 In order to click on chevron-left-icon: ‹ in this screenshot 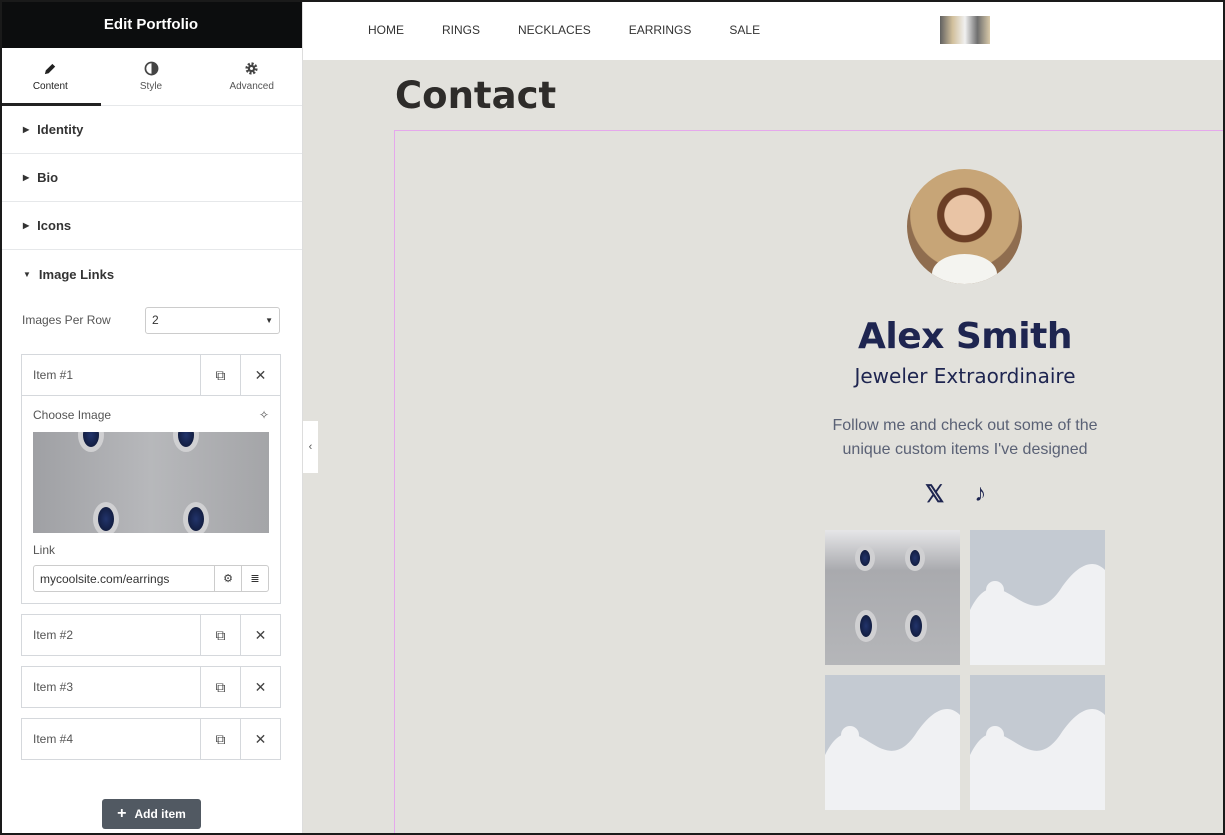, I will do `click(310, 447)`.